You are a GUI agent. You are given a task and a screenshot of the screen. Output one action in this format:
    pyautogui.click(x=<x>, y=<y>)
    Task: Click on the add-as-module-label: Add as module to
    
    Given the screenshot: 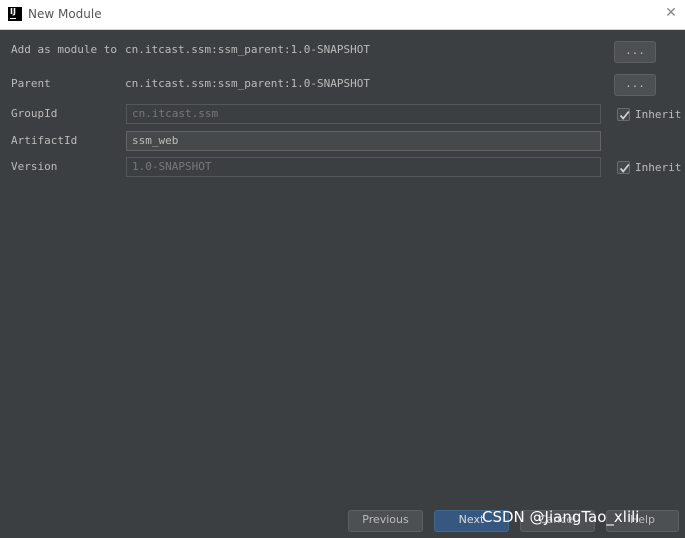 What is the action you would take?
    pyautogui.click(x=64, y=49)
    